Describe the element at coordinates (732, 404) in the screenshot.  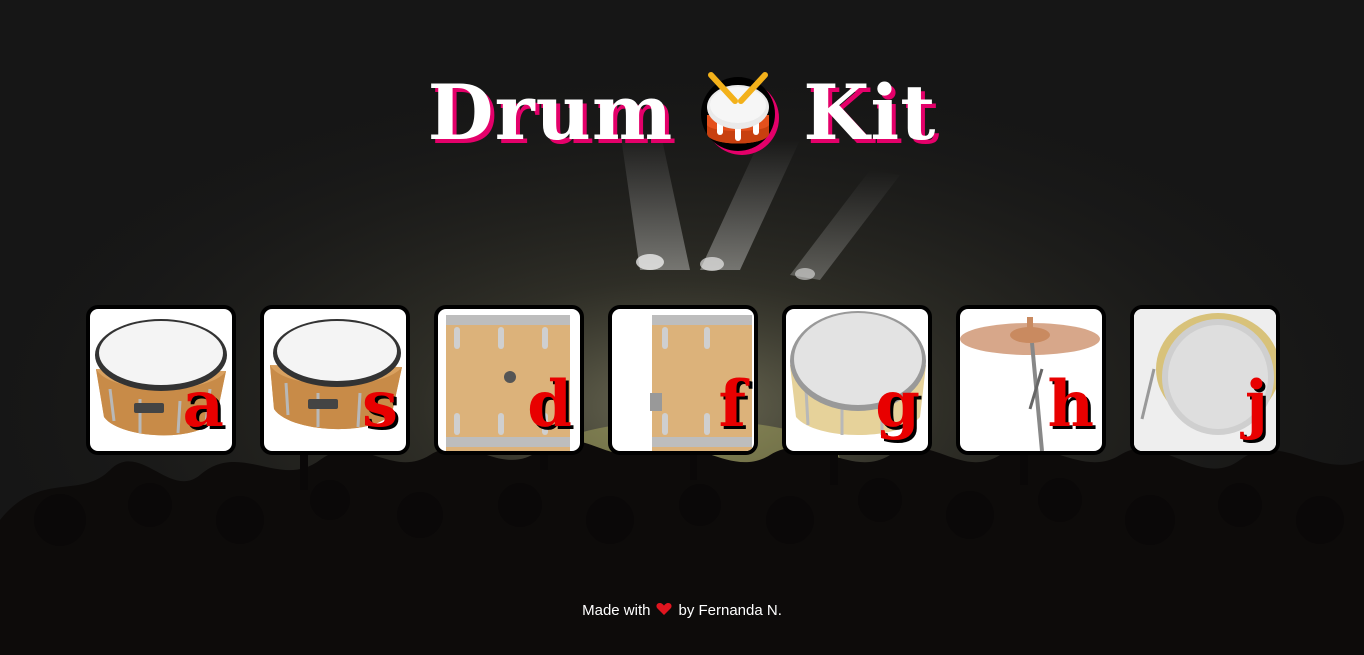
I see `key-letter: f` at that location.